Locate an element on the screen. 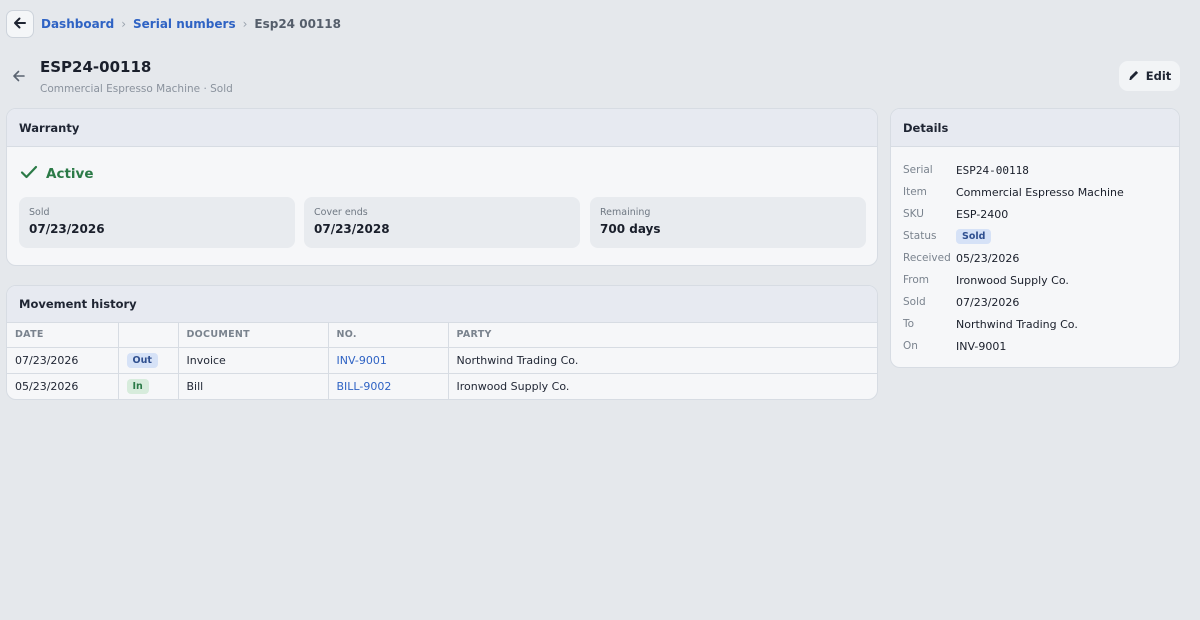  cell-document: Bill is located at coordinates (253, 386).